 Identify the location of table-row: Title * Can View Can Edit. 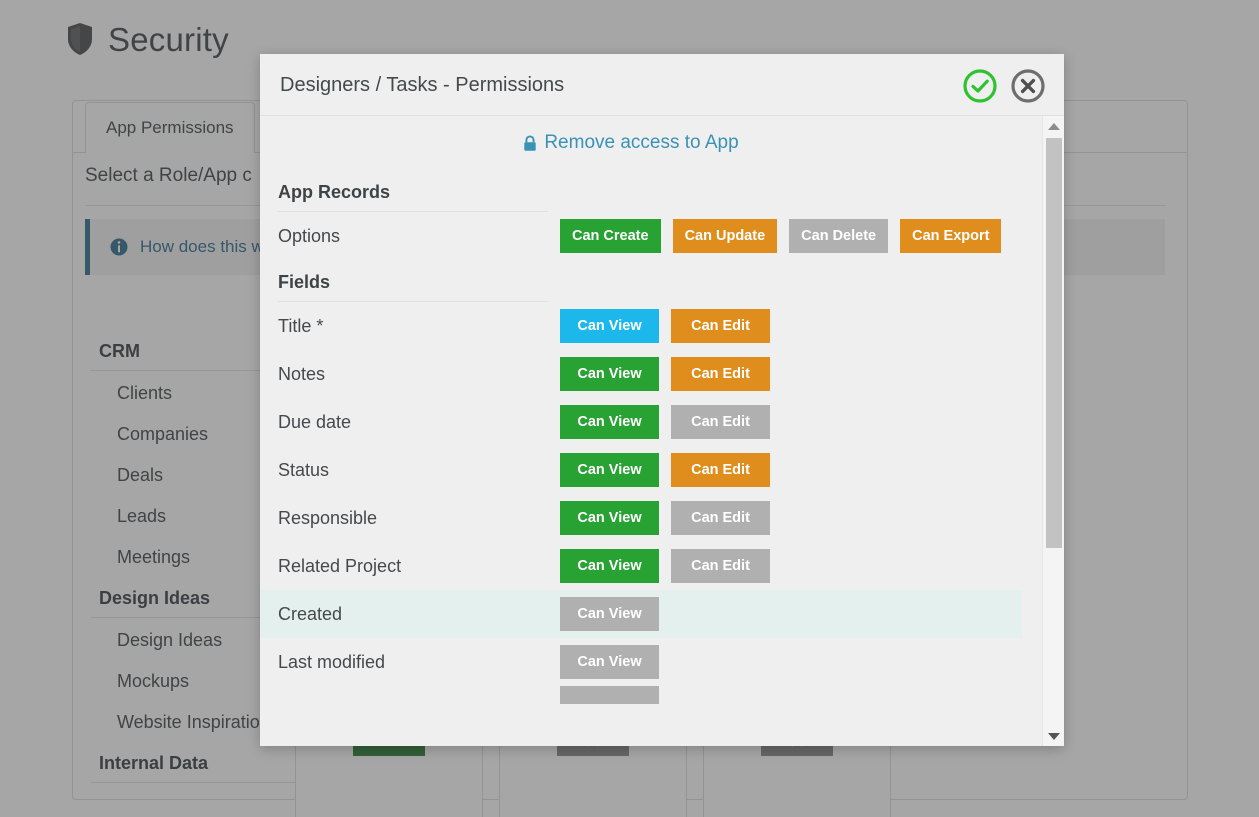
(641, 326).